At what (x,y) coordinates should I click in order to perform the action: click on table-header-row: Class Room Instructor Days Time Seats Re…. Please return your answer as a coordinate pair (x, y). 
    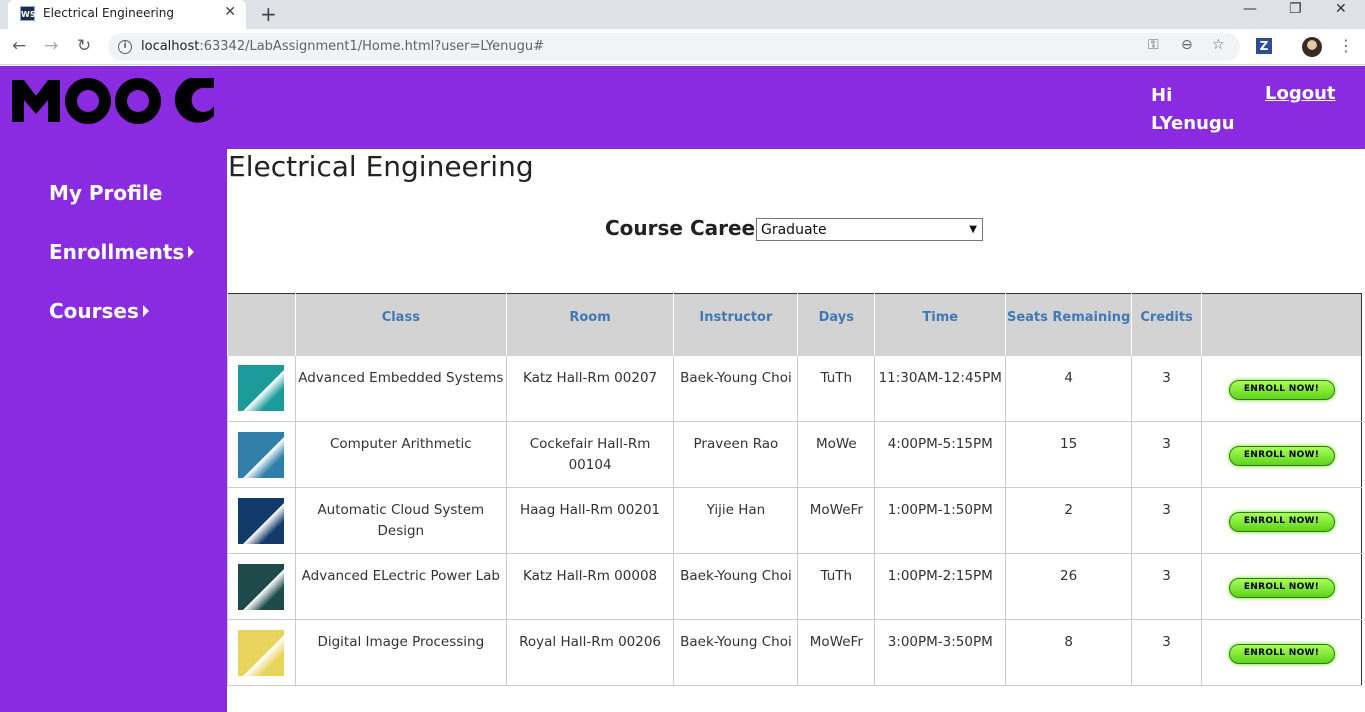
    Looking at the image, I should click on (794, 324).